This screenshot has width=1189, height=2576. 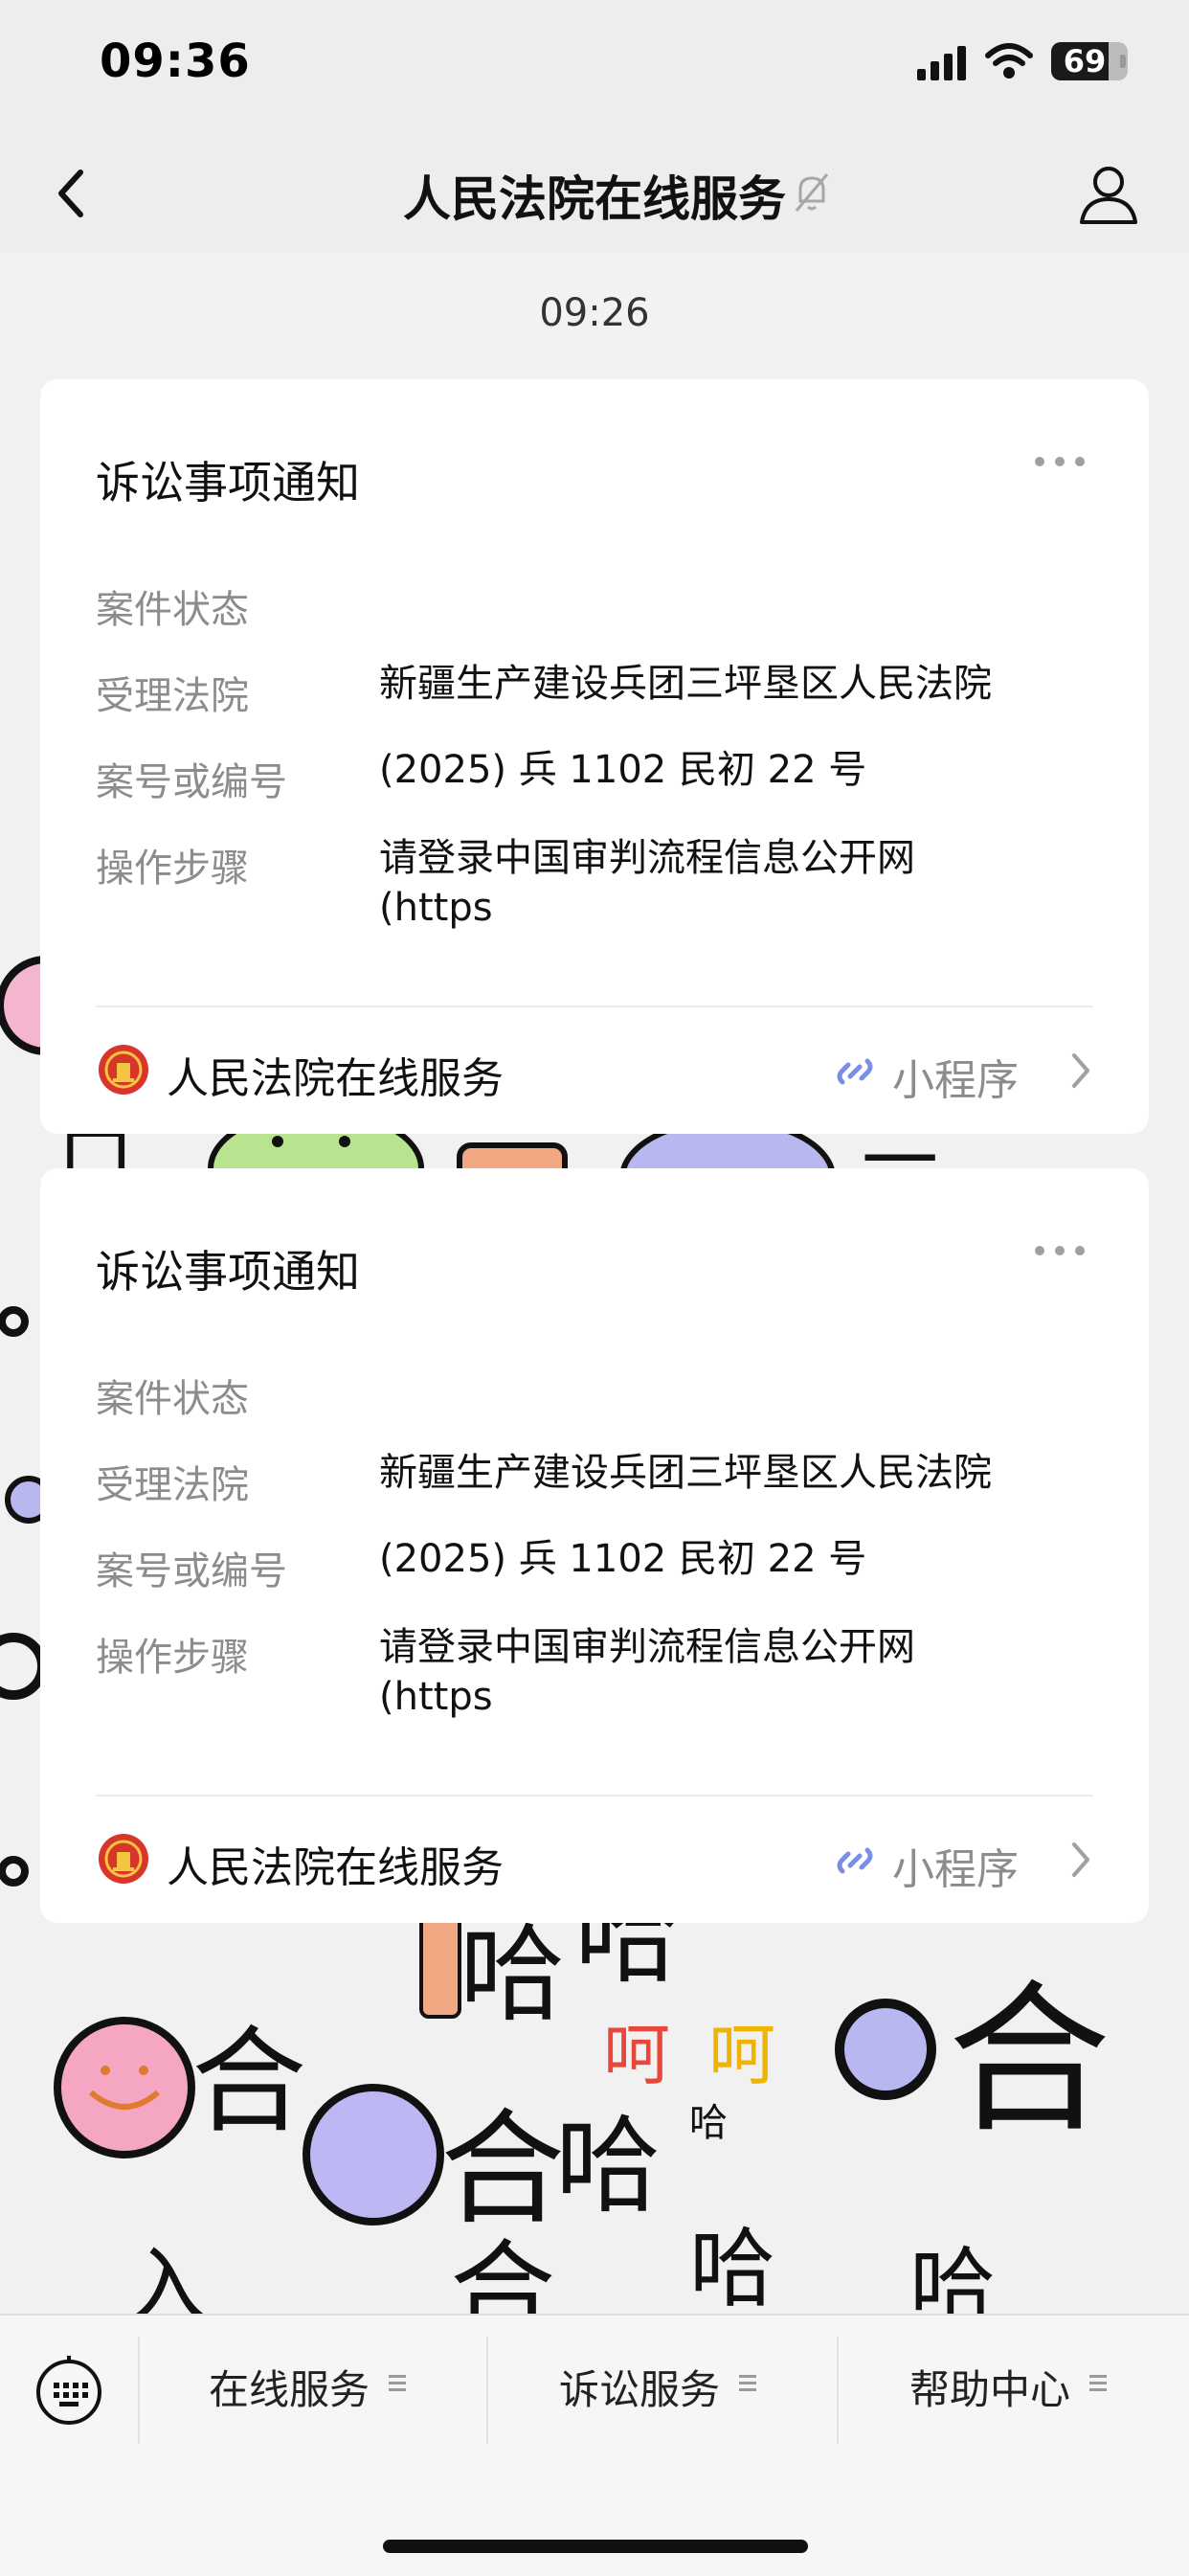 What do you see at coordinates (1009, 61) in the screenshot?
I see `wifi-icon` at bounding box center [1009, 61].